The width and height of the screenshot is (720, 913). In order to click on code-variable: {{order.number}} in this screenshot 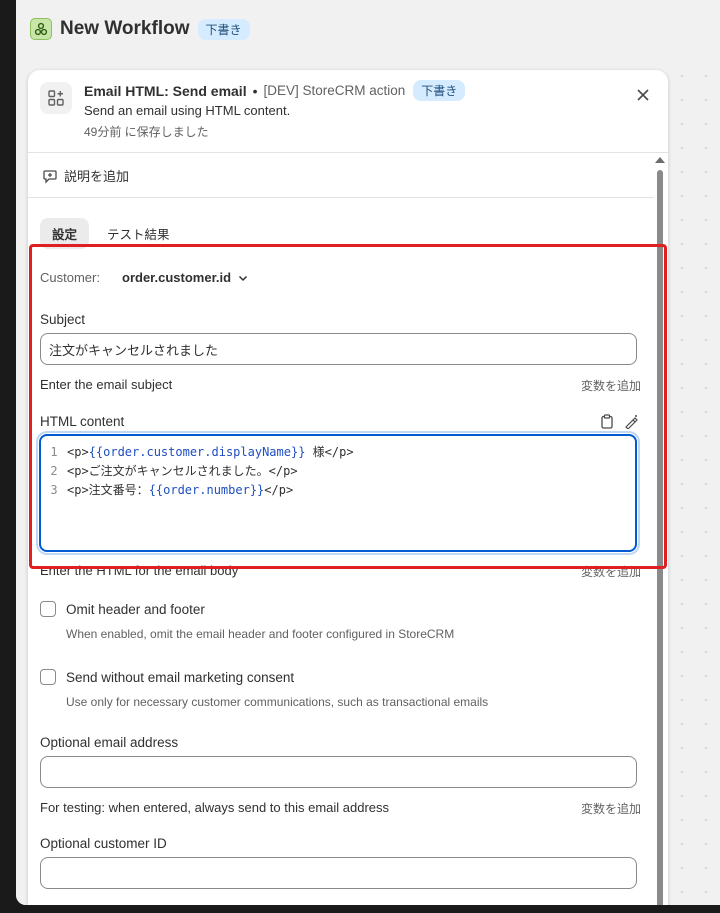, I will do `click(206, 490)`.